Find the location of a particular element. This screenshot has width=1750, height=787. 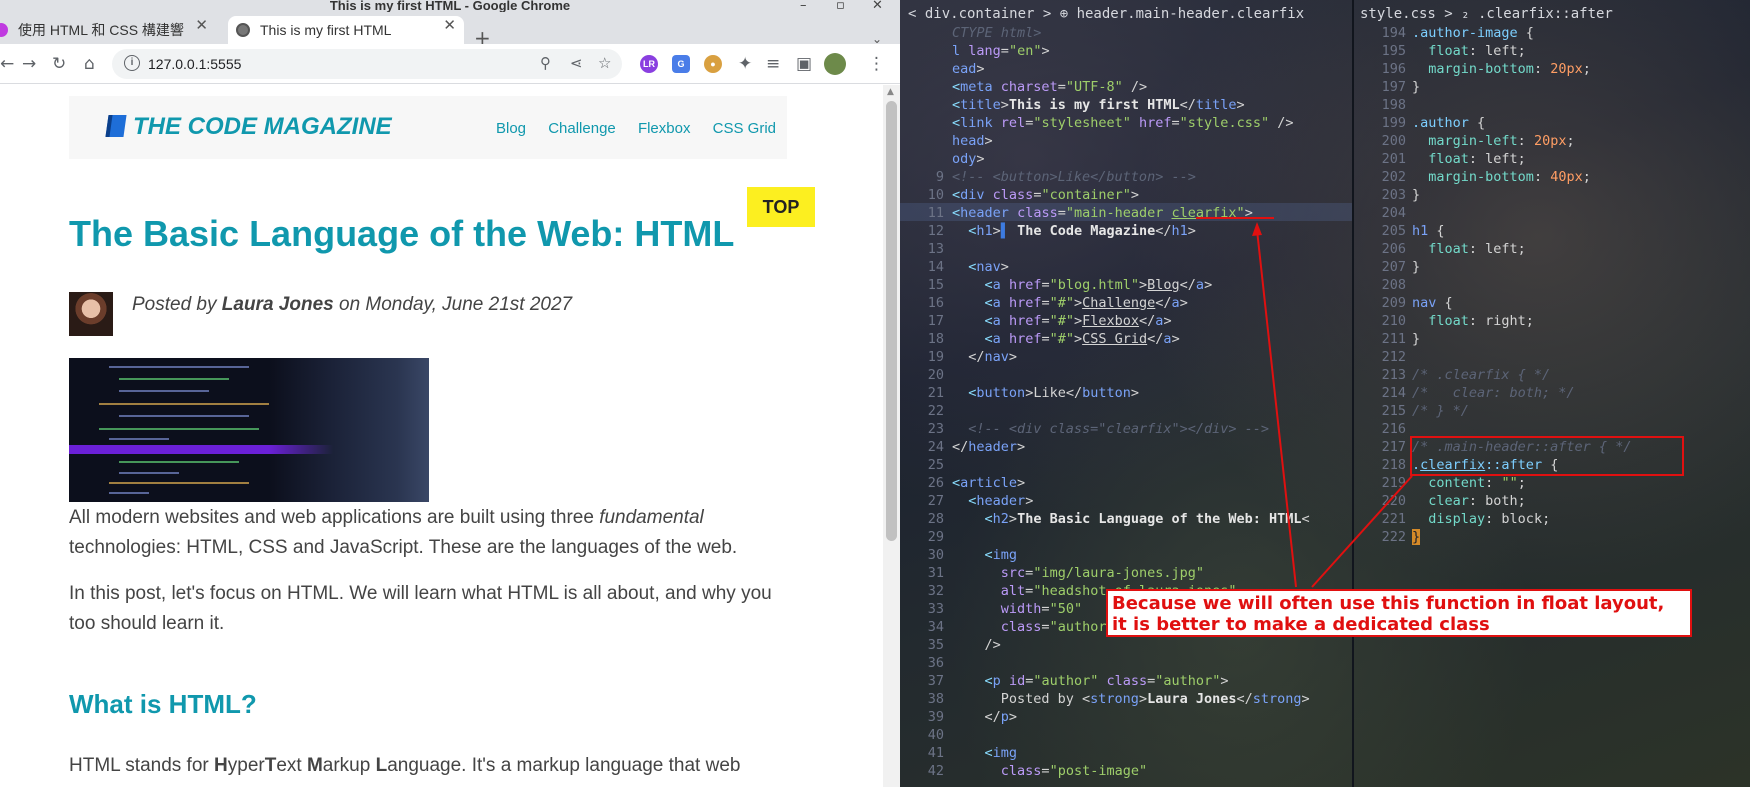

avatar is located at coordinates (835, 64).